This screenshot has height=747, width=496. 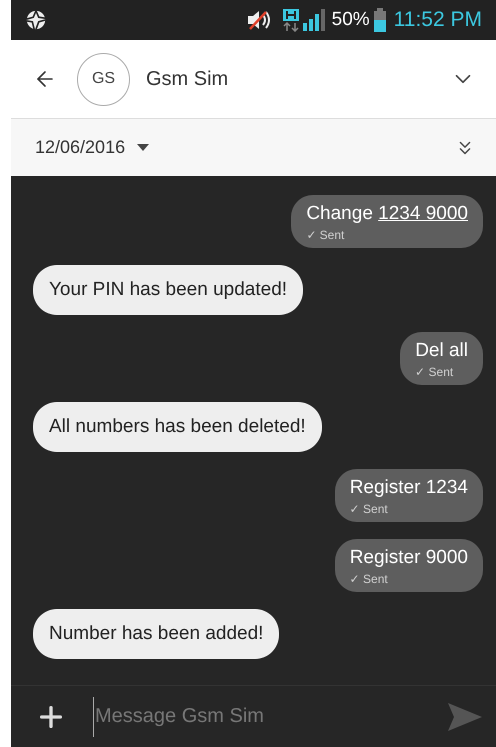 What do you see at coordinates (92, 147) in the screenshot?
I see `date-selector: 12/06/2016` at bounding box center [92, 147].